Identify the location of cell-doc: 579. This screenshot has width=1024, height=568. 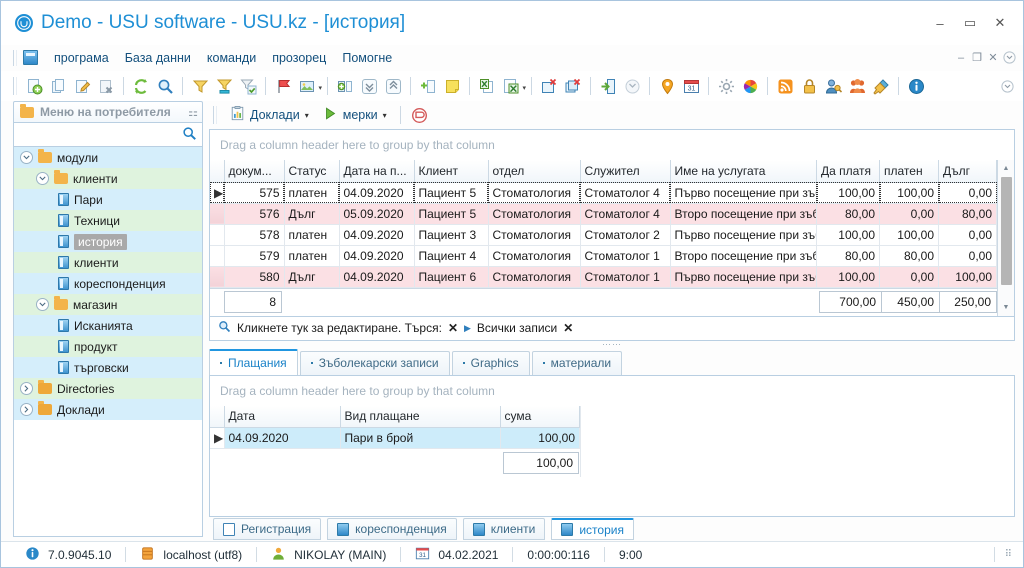
(254, 256).